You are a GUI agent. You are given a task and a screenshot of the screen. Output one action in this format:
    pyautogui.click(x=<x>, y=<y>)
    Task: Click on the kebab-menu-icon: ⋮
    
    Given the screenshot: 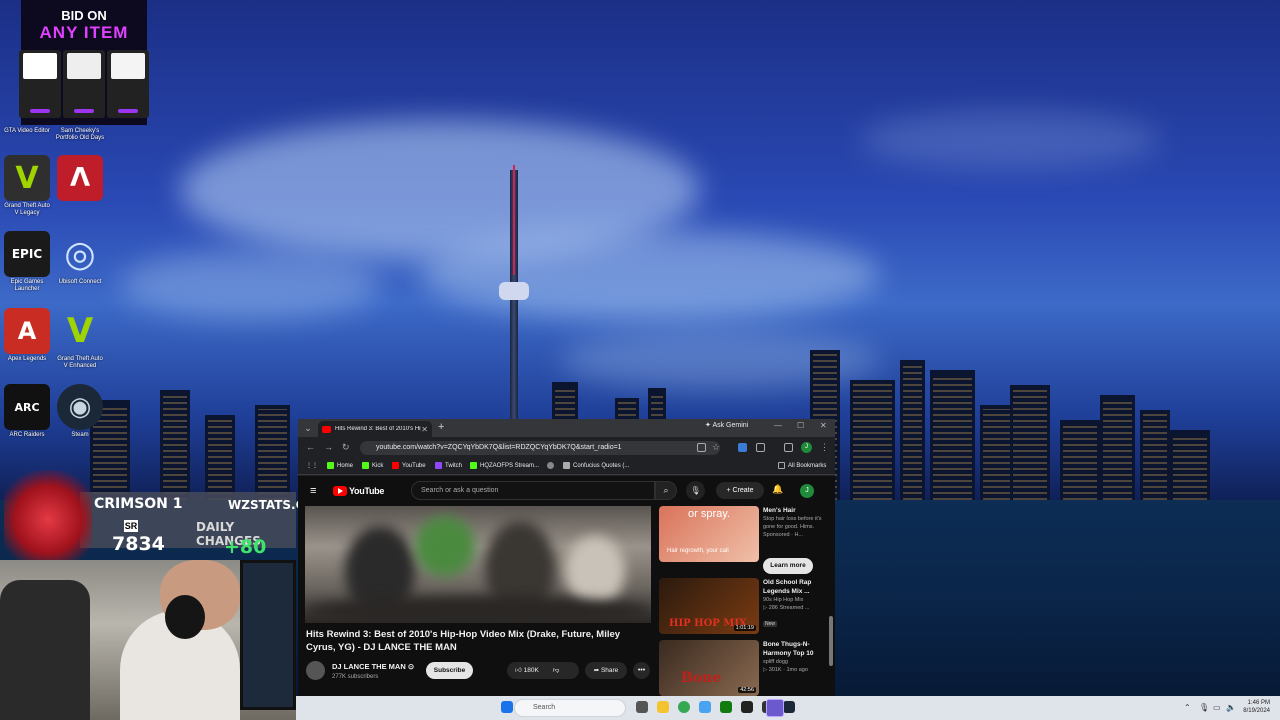 What is the action you would take?
    pyautogui.click(x=824, y=447)
    